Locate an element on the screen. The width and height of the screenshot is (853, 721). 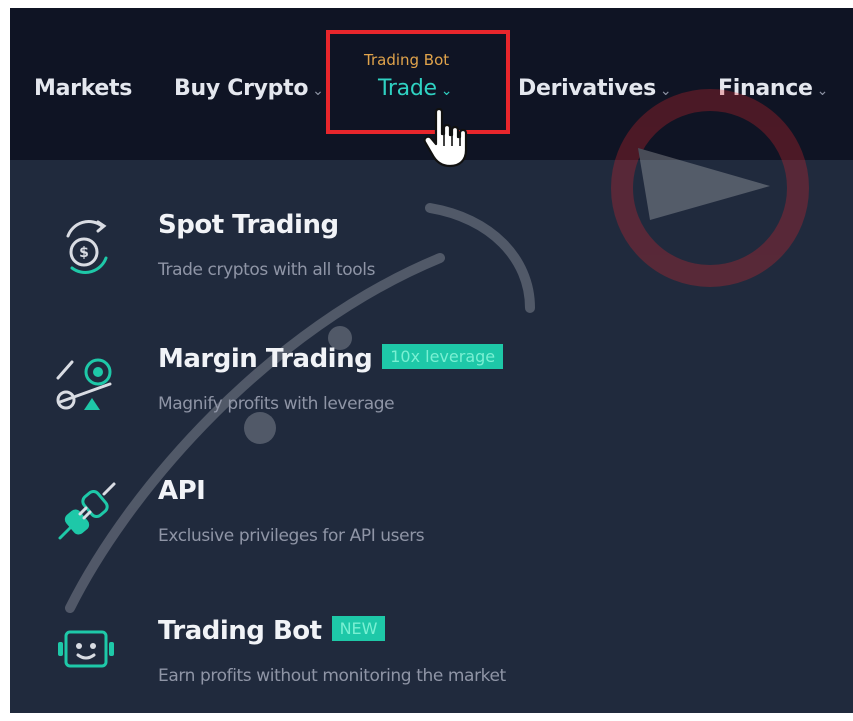
menu-item-title: Trading Bot NEW is located at coordinates (272, 631).